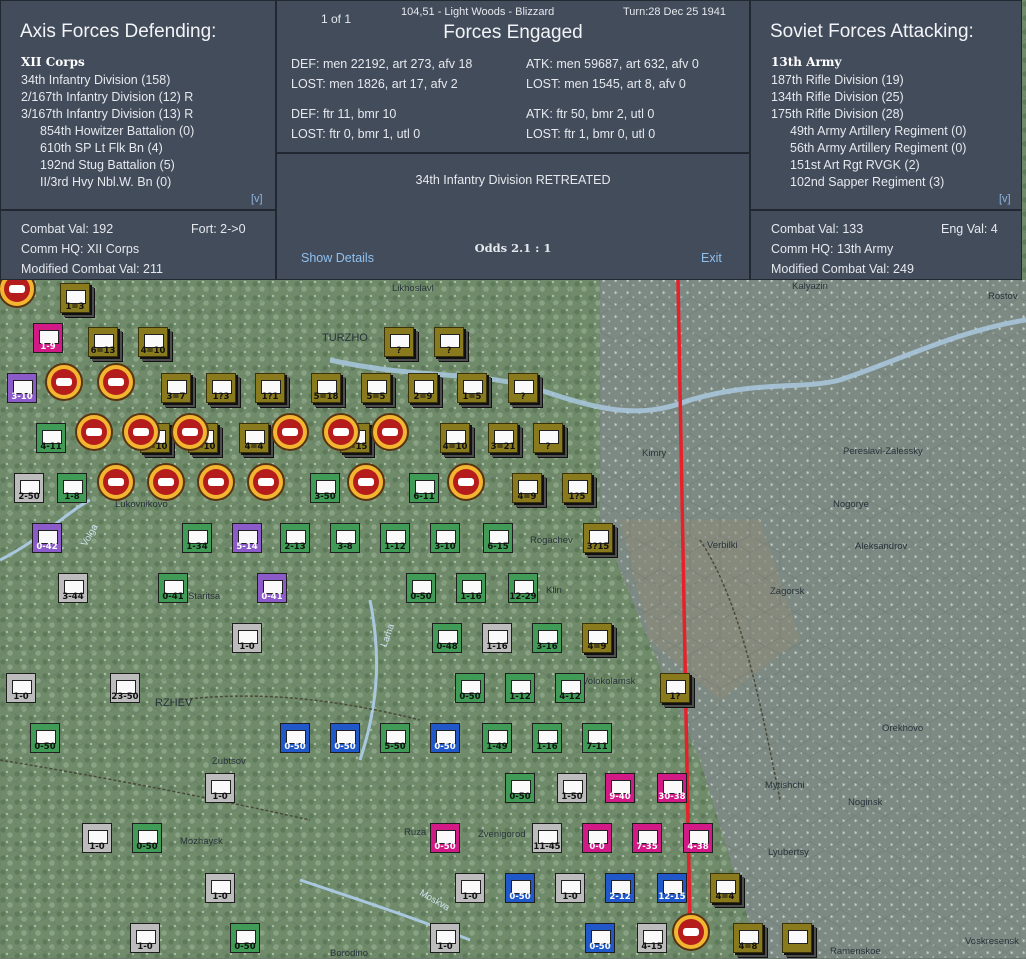 Image resolution: width=1026 pixels, height=959 pixels. I want to click on unit-counter: 1=3, so click(75, 298).